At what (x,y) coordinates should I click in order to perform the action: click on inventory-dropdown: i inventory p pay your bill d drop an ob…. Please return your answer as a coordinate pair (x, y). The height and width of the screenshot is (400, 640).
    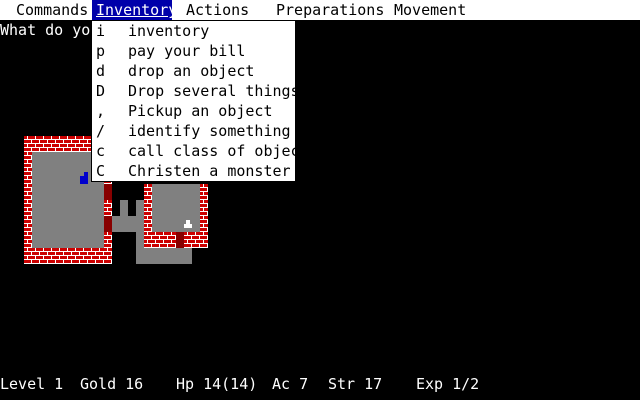
    Looking at the image, I should click on (204, 101).